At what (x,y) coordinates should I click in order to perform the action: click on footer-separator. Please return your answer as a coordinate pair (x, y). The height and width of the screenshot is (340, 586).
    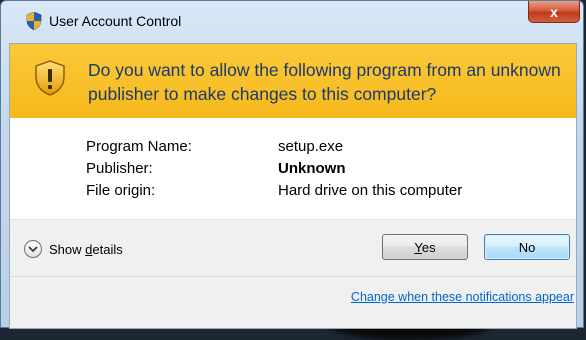
    Looking at the image, I should click on (293, 276).